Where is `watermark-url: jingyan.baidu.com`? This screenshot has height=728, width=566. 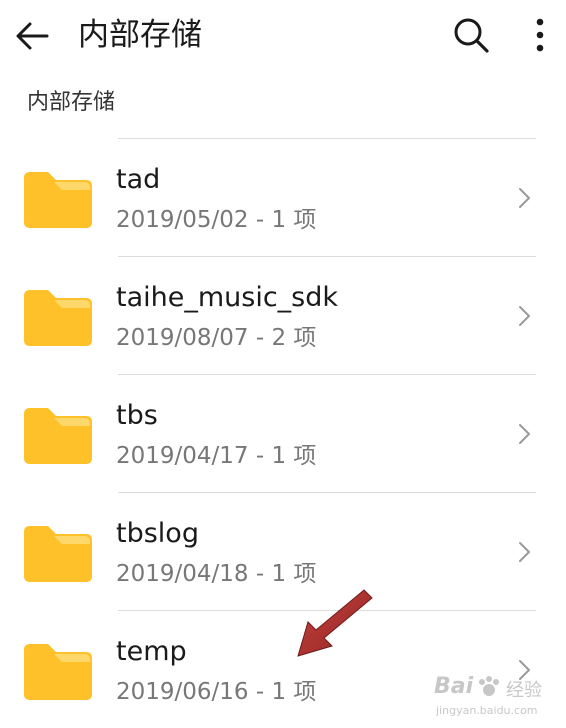 watermark-url: jingyan.baidu.com is located at coordinates (487, 710).